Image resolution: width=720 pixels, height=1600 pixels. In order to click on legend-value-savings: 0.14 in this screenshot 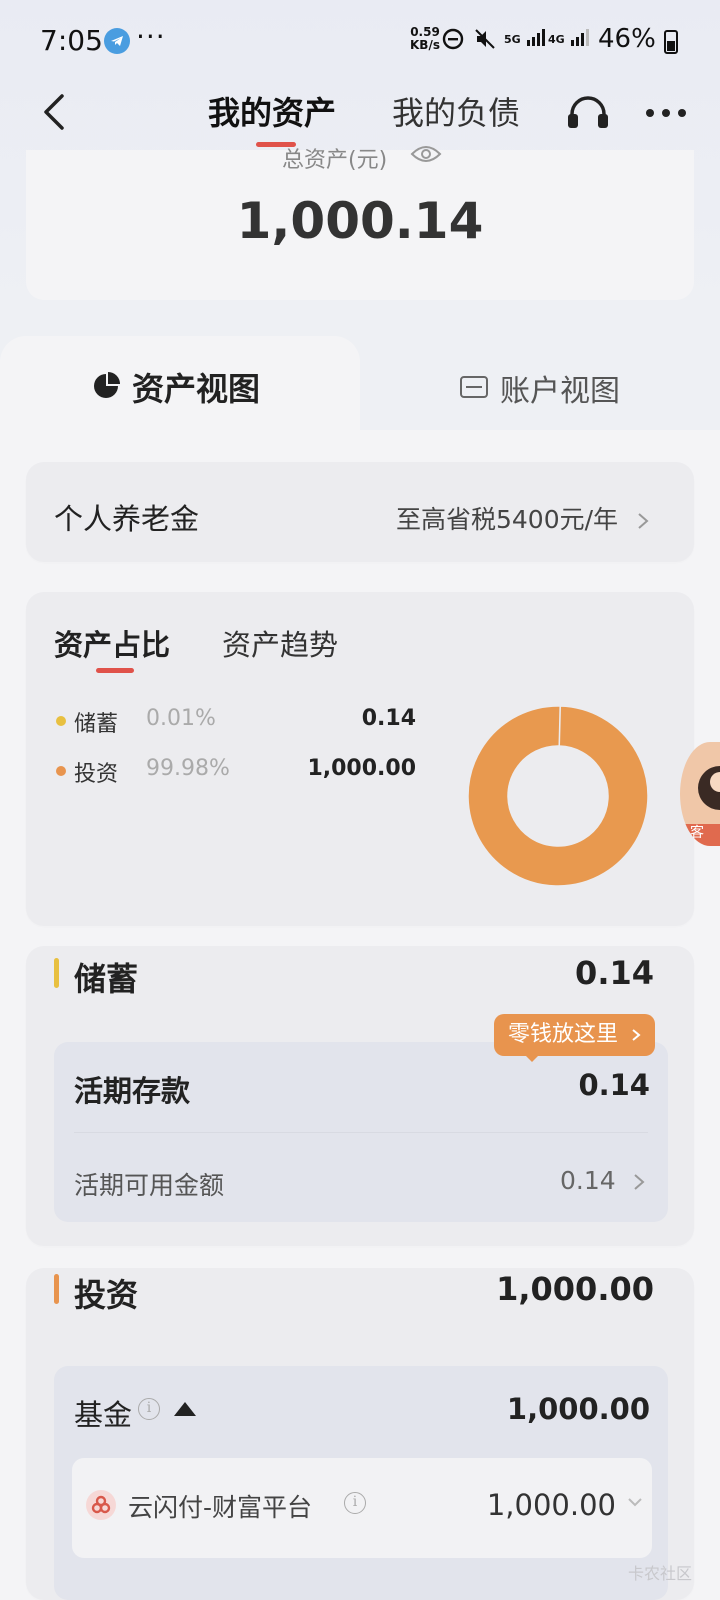, I will do `click(388, 718)`.